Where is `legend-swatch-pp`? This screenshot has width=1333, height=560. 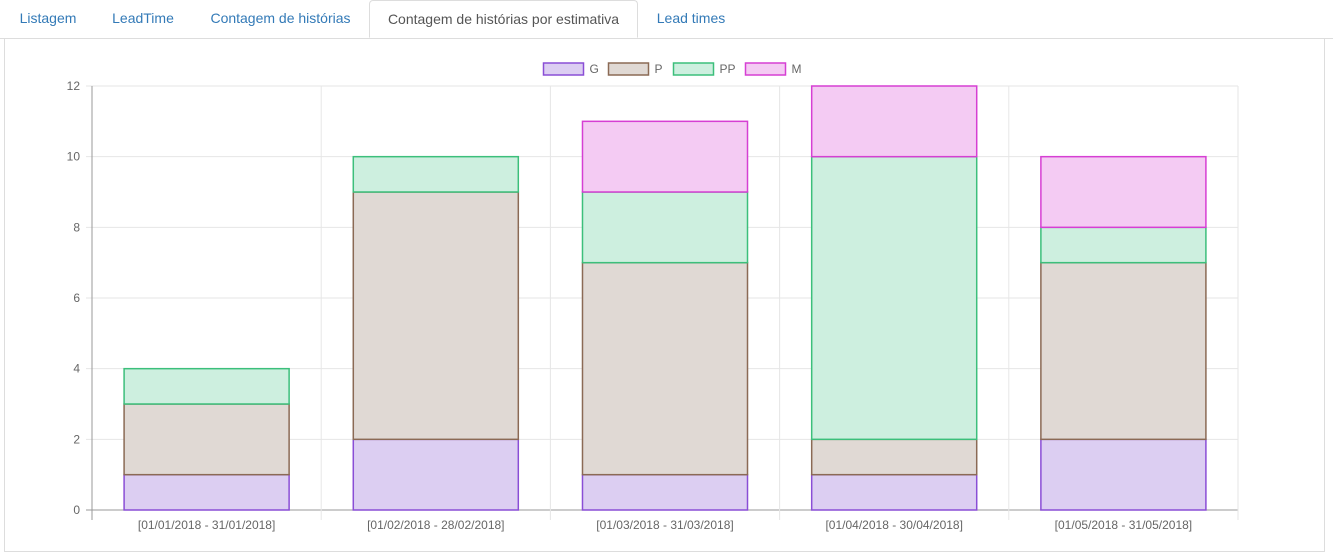
legend-swatch-pp is located at coordinates (693, 69).